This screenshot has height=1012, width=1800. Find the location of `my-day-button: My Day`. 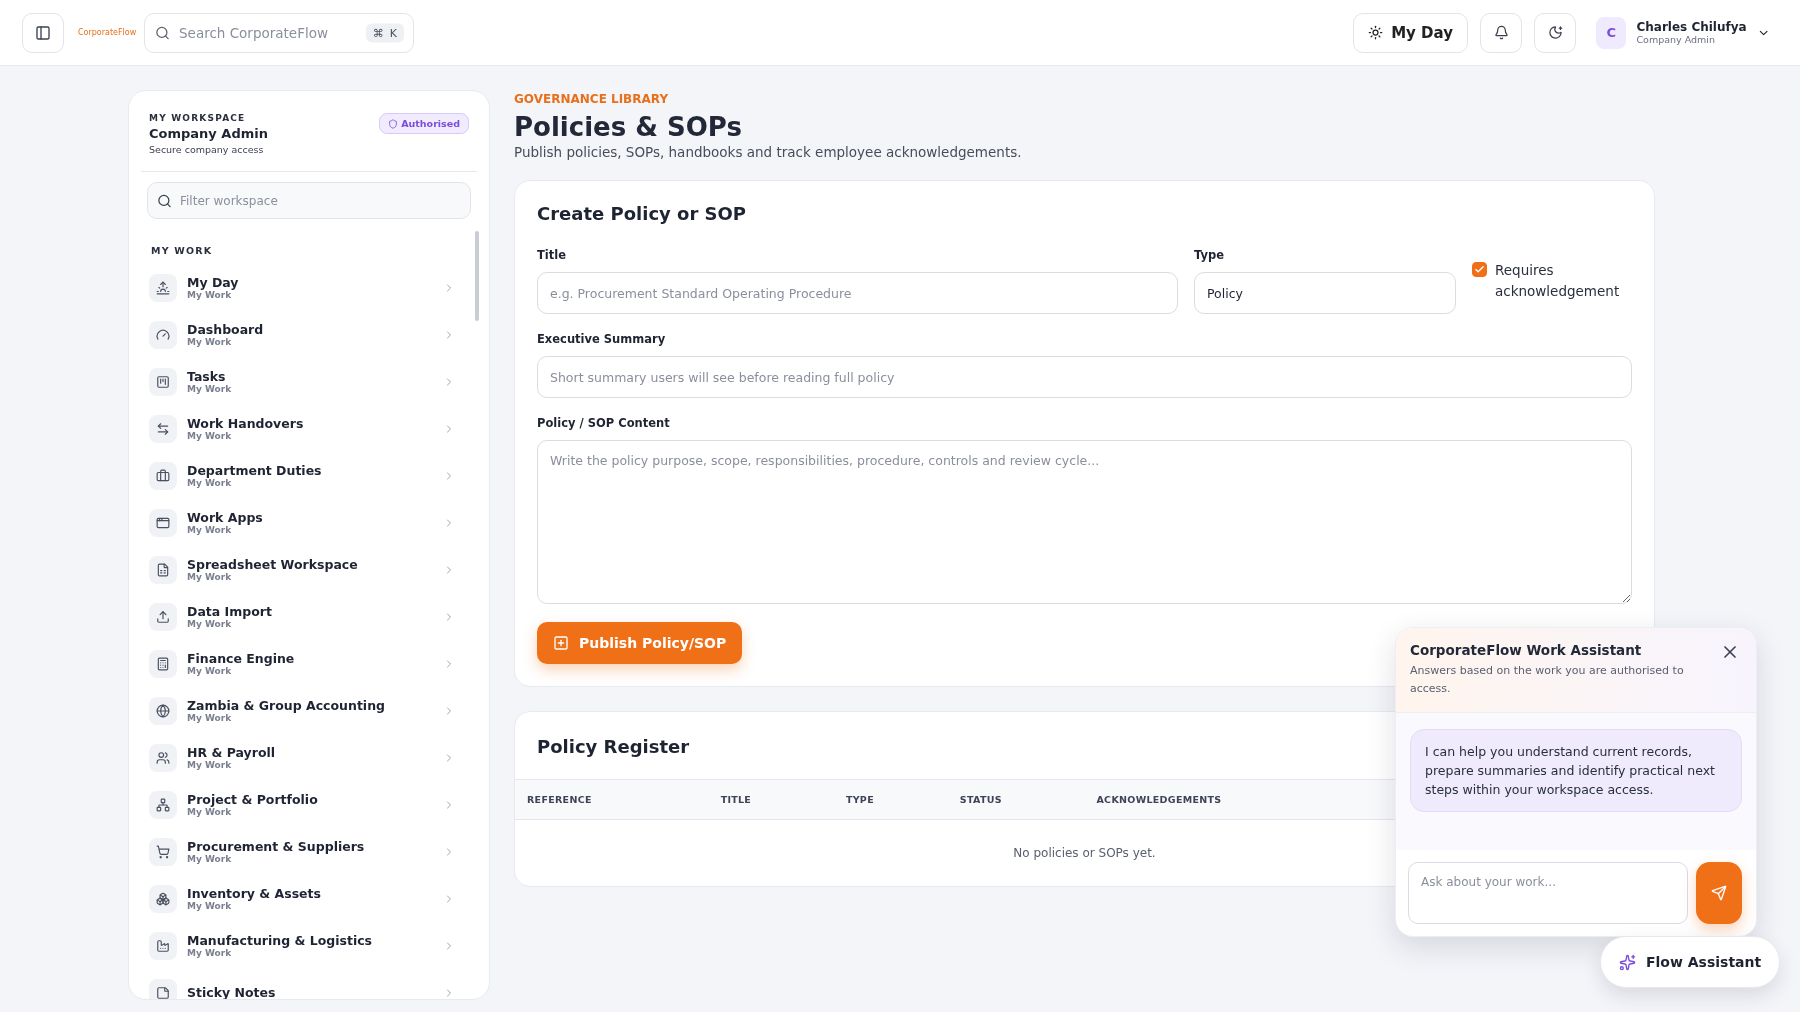

my-day-button: My Day is located at coordinates (1410, 32).